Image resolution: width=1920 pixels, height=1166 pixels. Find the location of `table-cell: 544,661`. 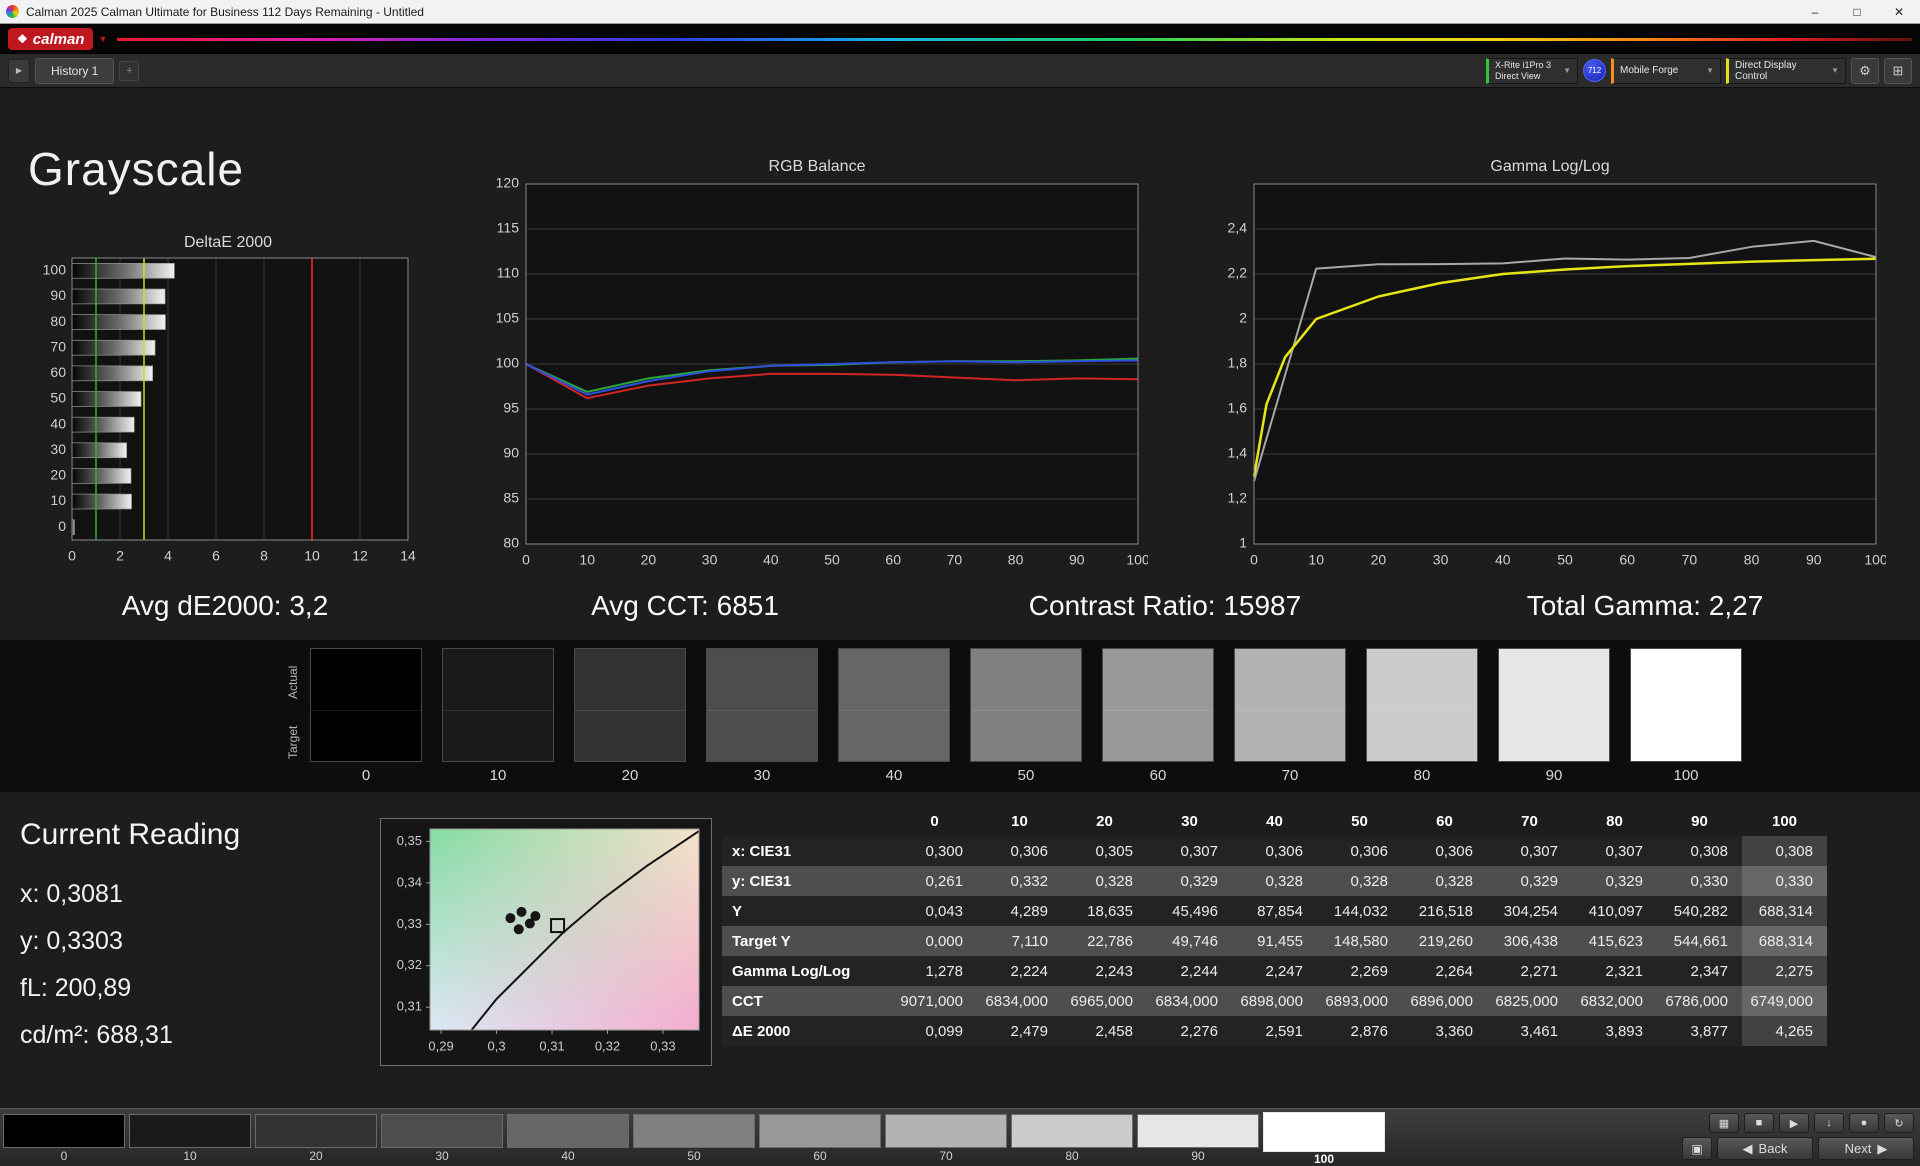

table-cell: 544,661 is located at coordinates (1700, 941).